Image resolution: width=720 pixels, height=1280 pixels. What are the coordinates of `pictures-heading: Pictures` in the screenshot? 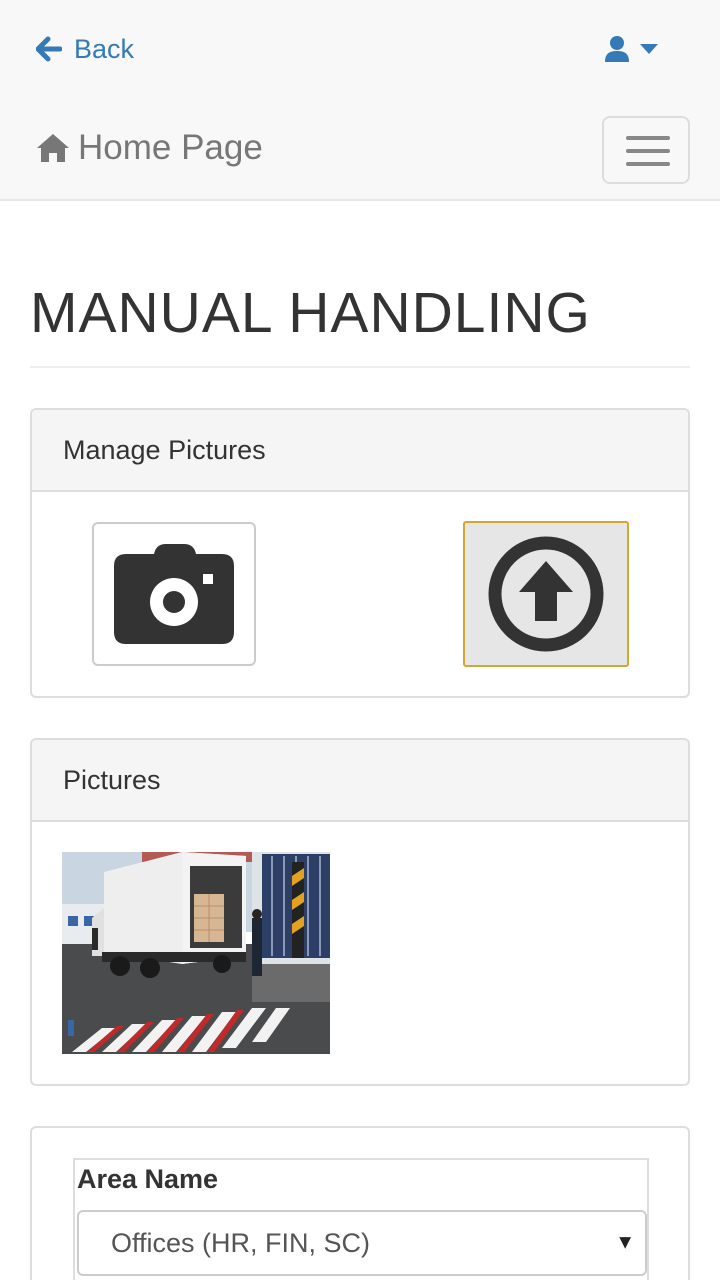 It's located at (360, 781).